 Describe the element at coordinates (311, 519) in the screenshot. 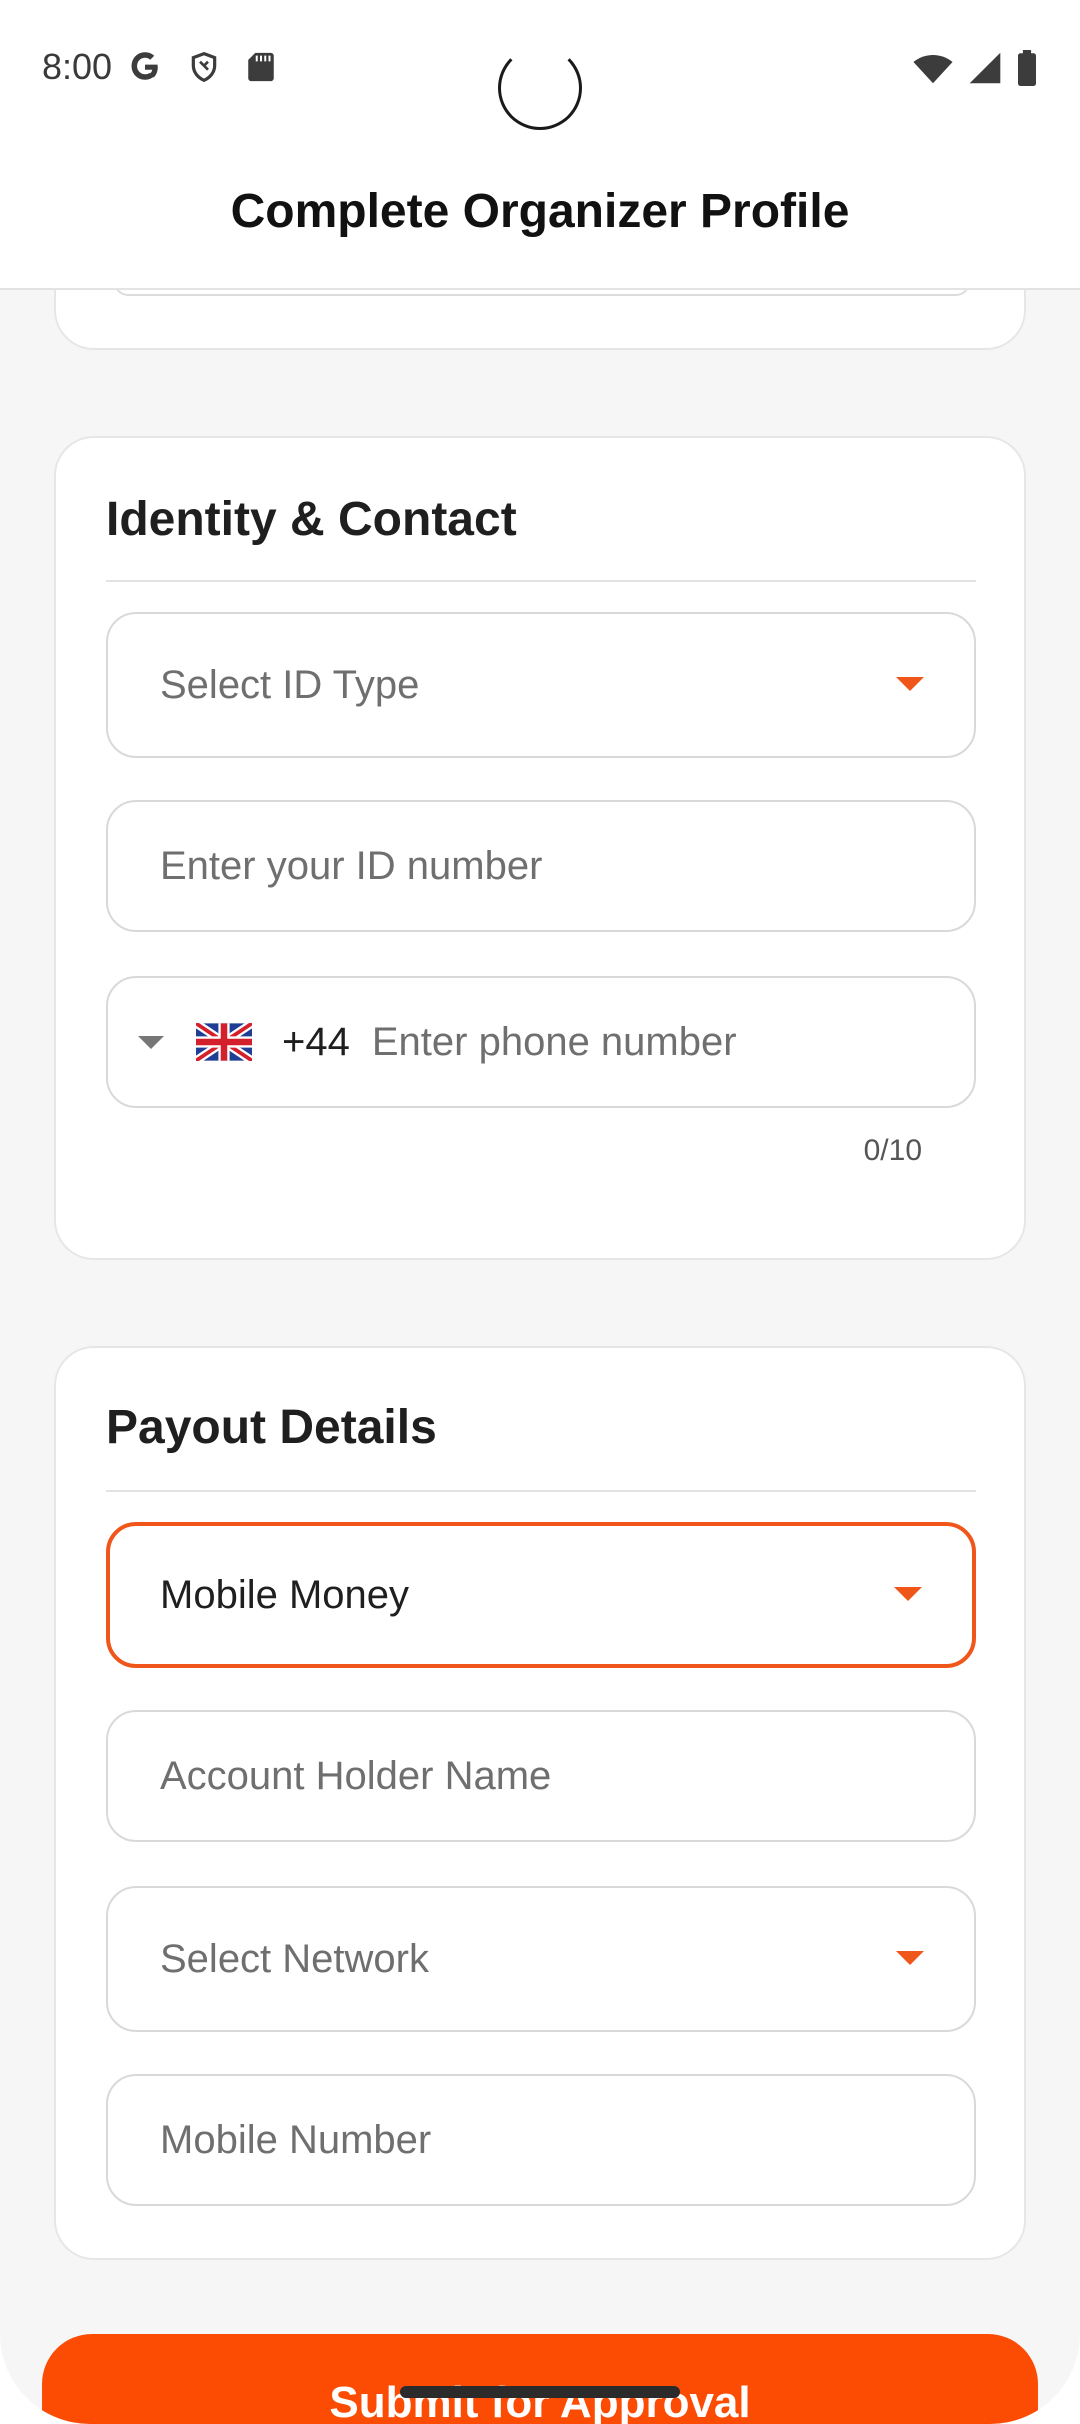

I see `identity-heading: Identity & Contact` at that location.